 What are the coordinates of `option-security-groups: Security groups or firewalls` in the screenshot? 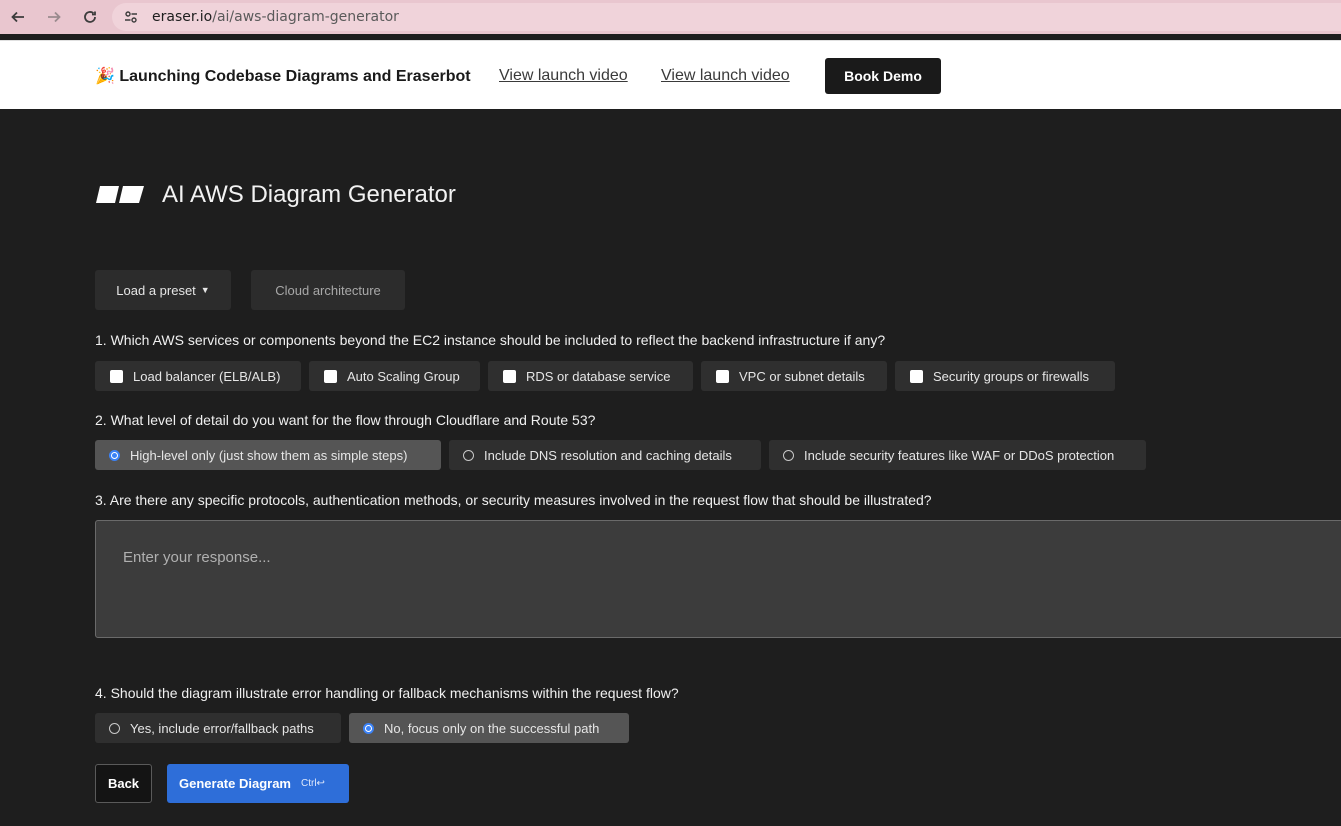 It's located at (1005, 376).